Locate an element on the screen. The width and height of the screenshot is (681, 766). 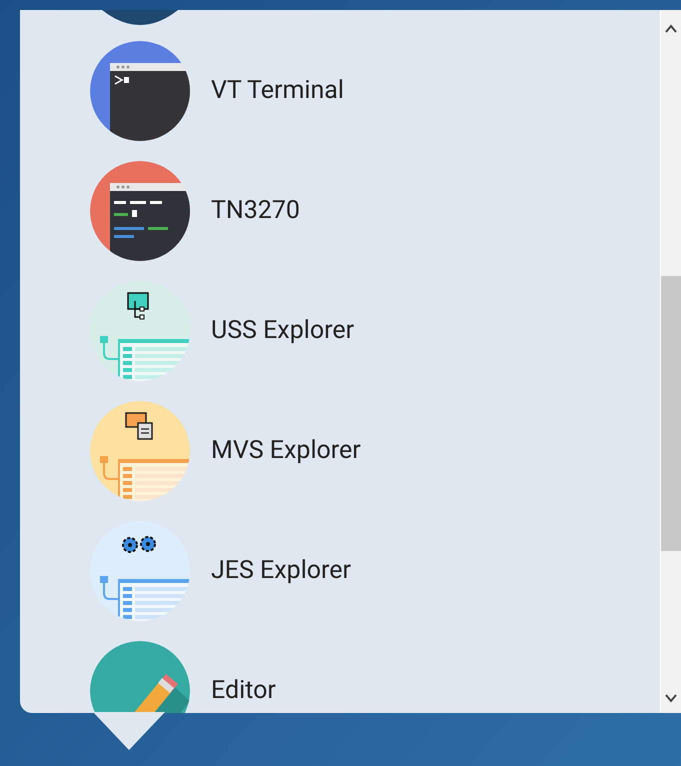
app-label: TN3270 is located at coordinates (255, 211).